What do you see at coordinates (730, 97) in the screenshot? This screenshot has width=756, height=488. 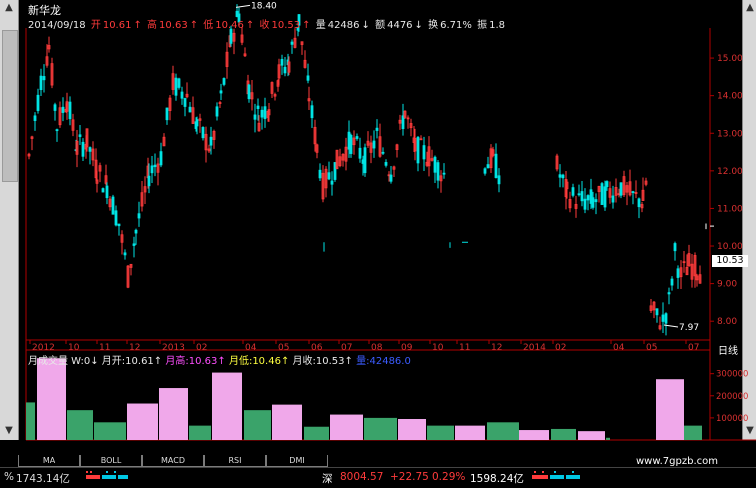 I see `price-tick-label: 14.00` at bounding box center [730, 97].